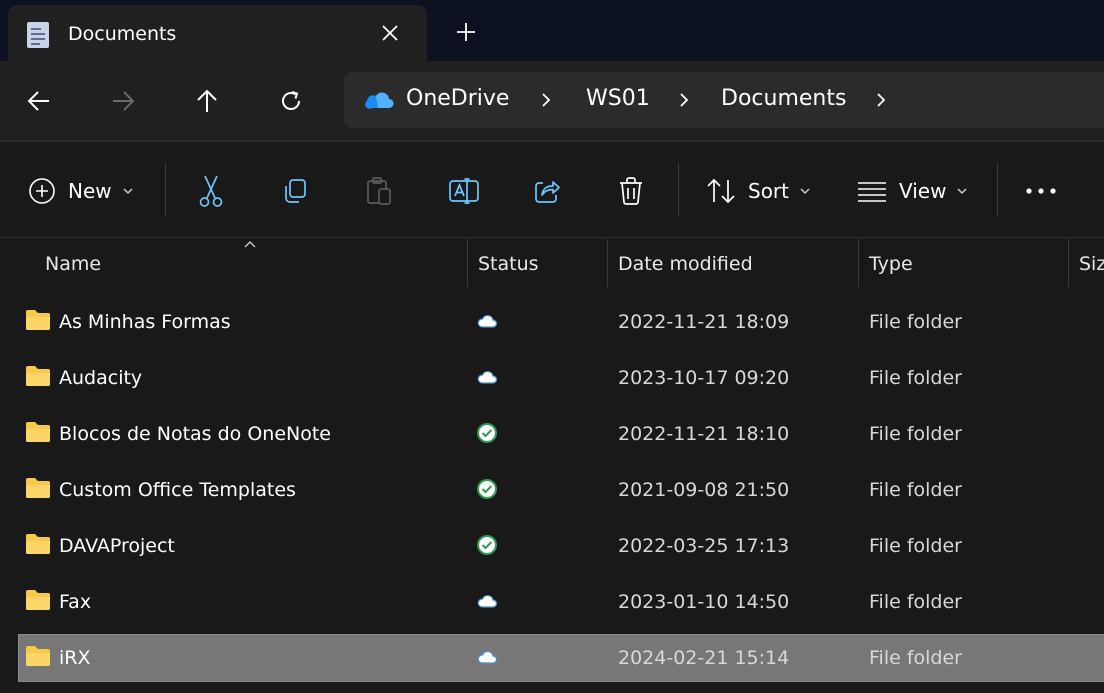 The width and height of the screenshot is (1104, 693). I want to click on share-button, so click(547, 191).